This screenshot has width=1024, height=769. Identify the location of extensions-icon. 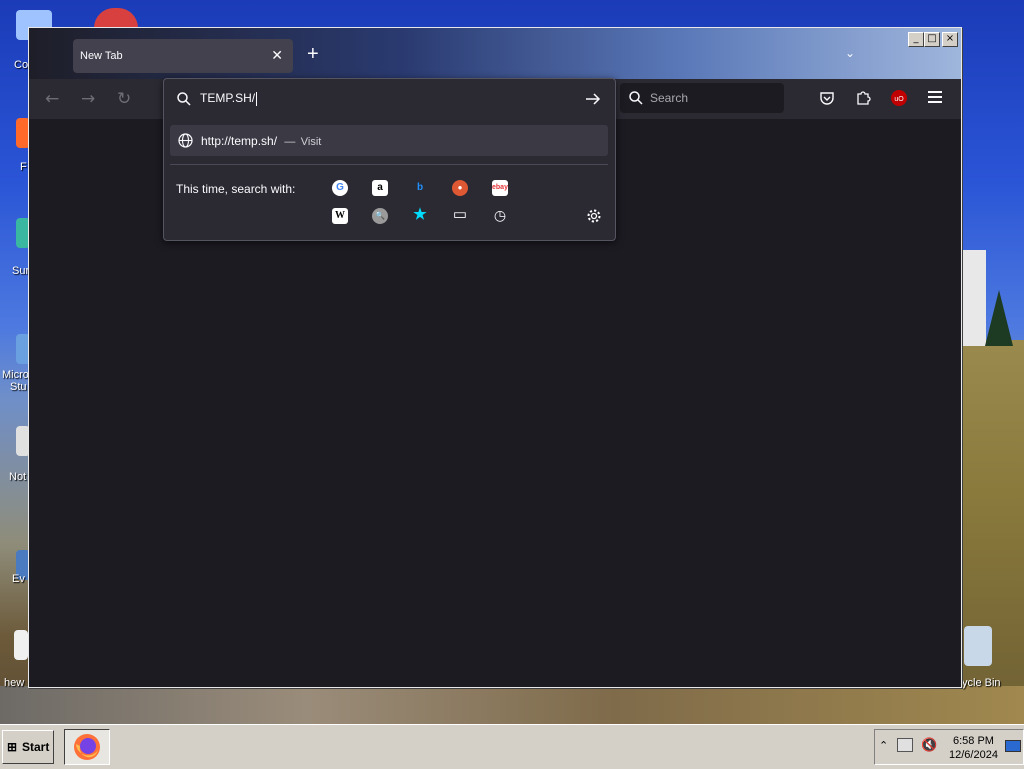
(863, 97).